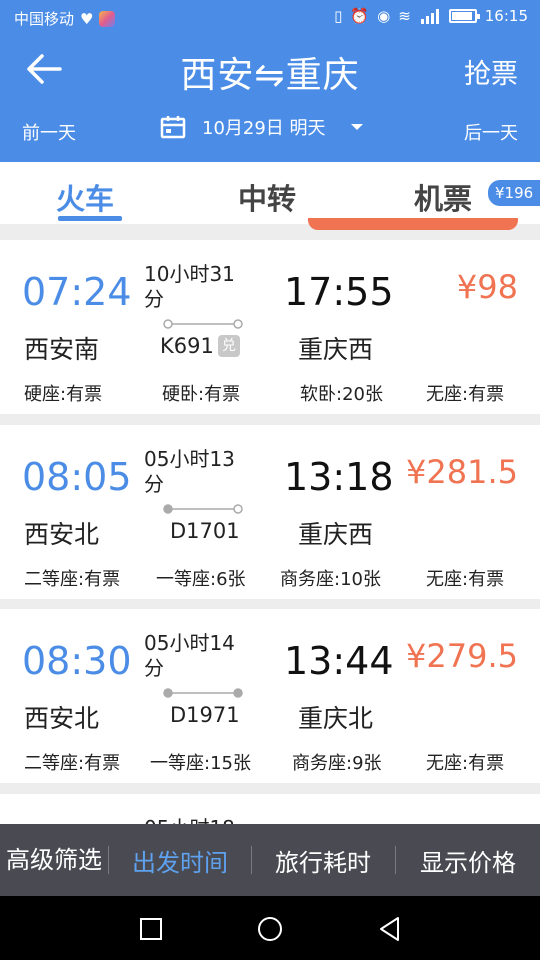 The height and width of the screenshot is (960, 540). What do you see at coordinates (201, 579) in the screenshot?
I see `seat-availability: 一等座:6张` at bounding box center [201, 579].